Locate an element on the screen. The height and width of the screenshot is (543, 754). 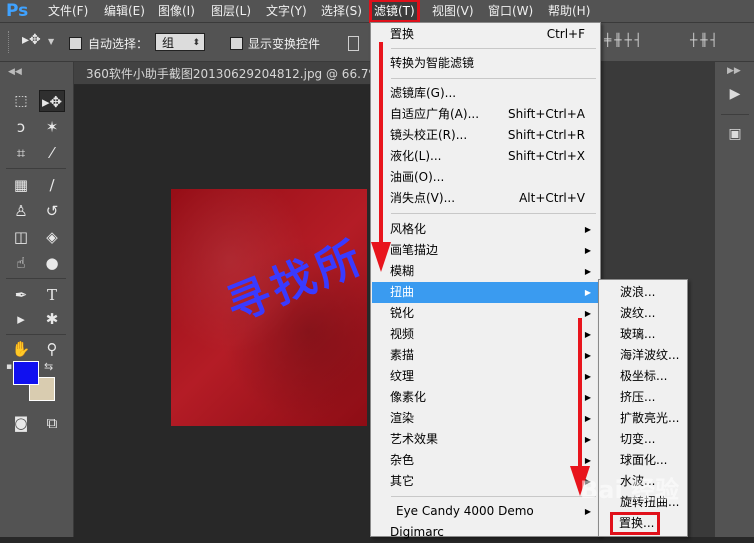
watermark: Bai 经验 is located at coordinates (630, 490).